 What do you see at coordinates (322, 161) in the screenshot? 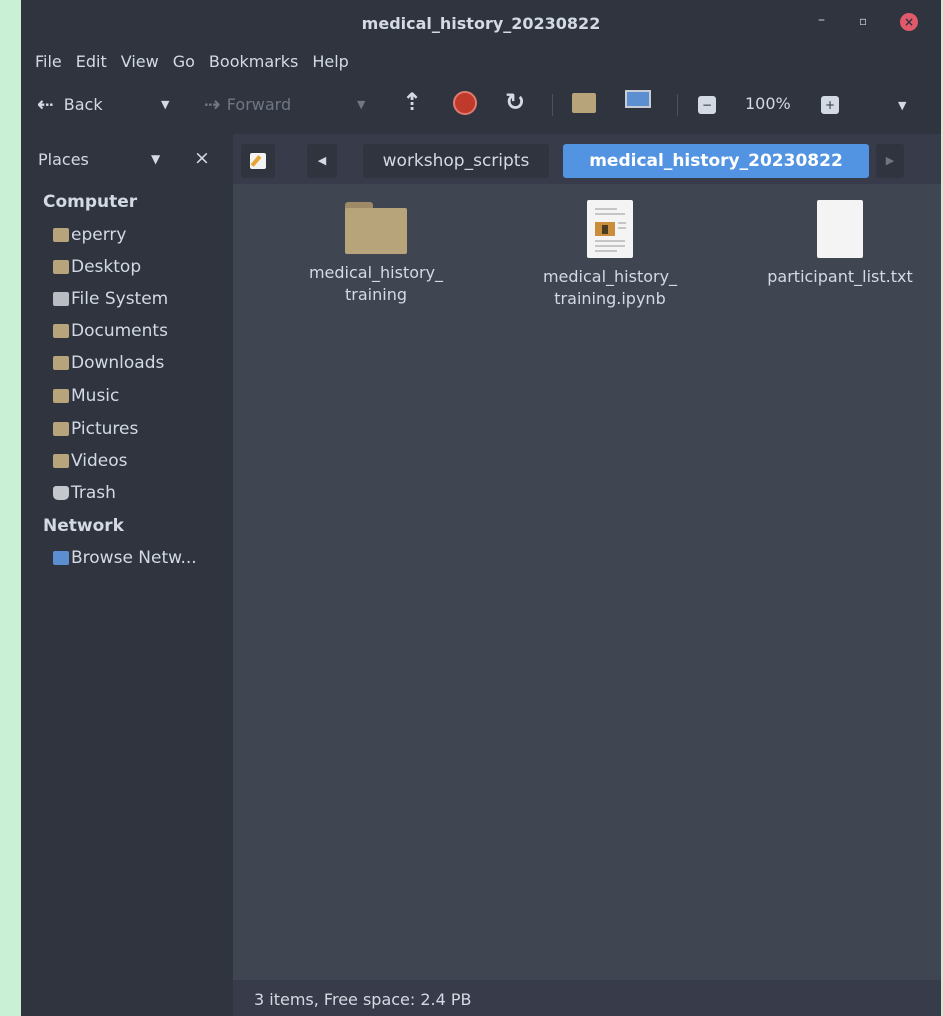
I see `crumb-scroll-left: ◀` at bounding box center [322, 161].